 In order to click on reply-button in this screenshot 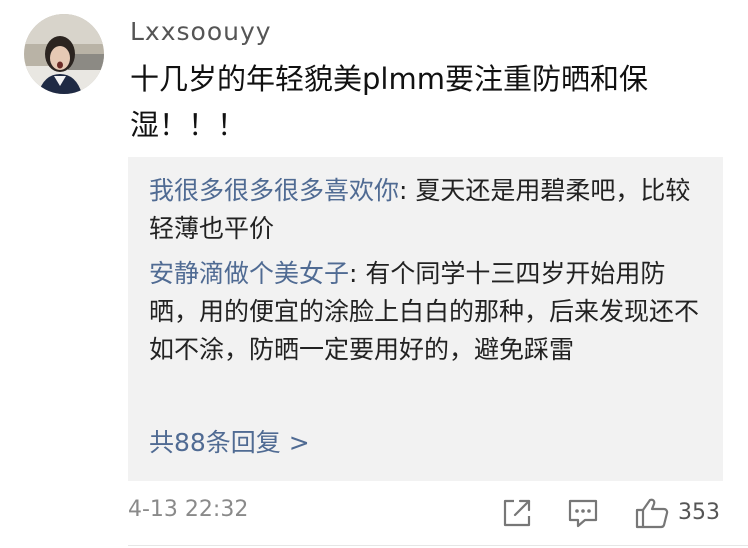, I will do `click(583, 513)`.